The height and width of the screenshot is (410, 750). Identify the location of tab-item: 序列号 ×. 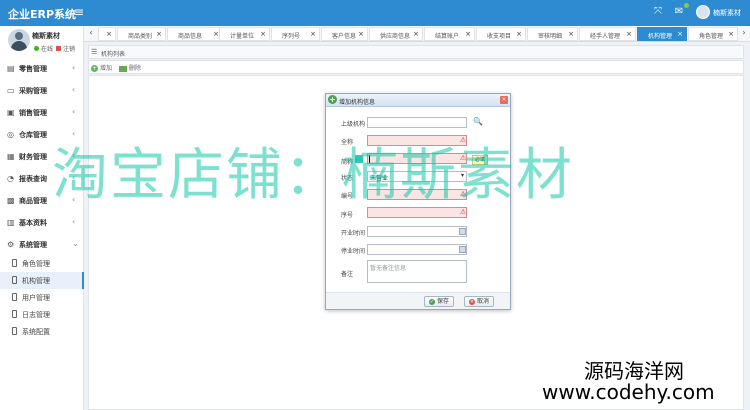
(295, 34).